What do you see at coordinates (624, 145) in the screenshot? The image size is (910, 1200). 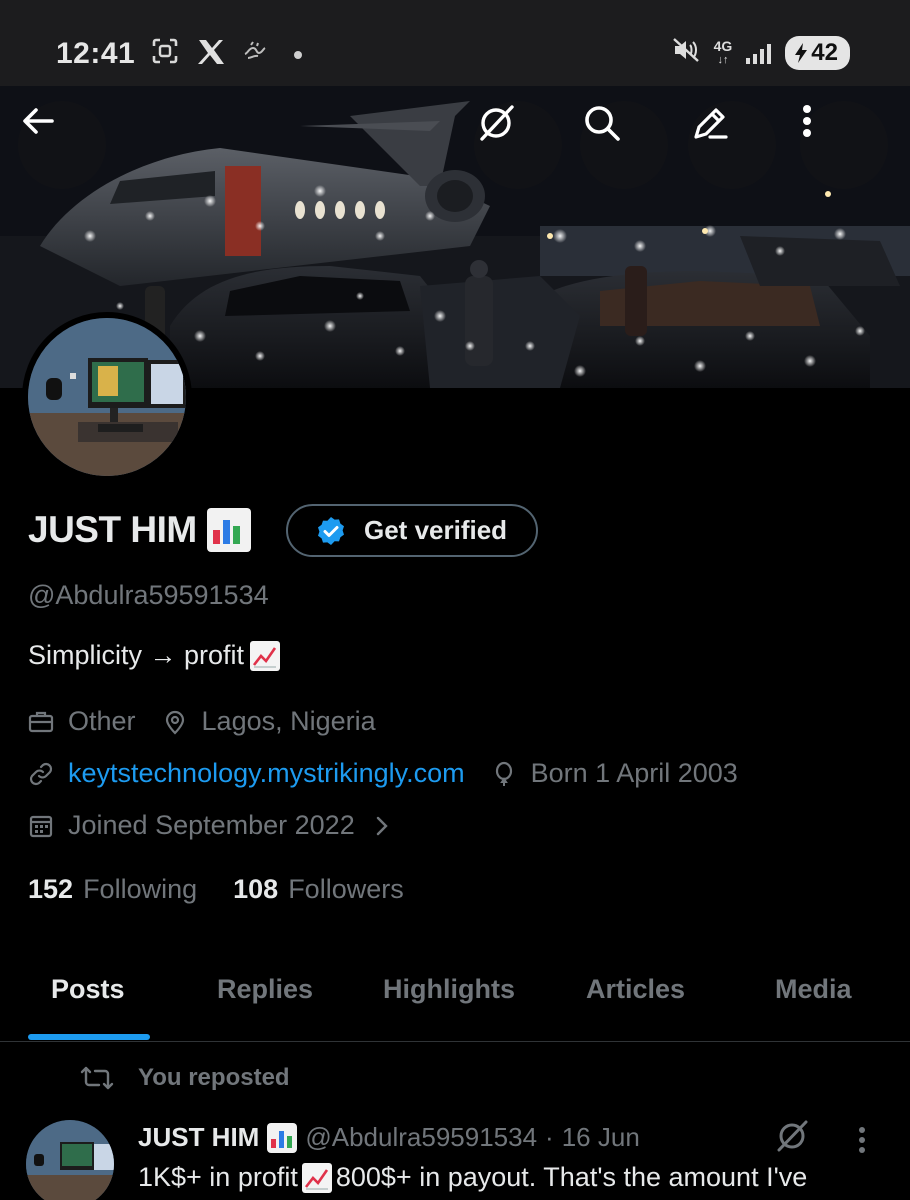 I see `search-button` at bounding box center [624, 145].